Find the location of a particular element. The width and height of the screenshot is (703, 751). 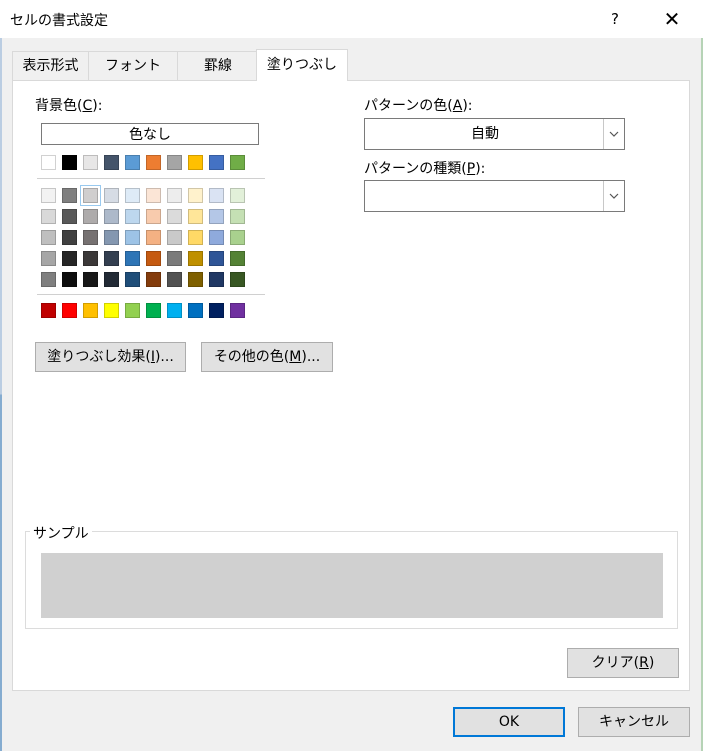

title-bar: セルの書式設定 ? ✕ is located at coordinates (351, 19).